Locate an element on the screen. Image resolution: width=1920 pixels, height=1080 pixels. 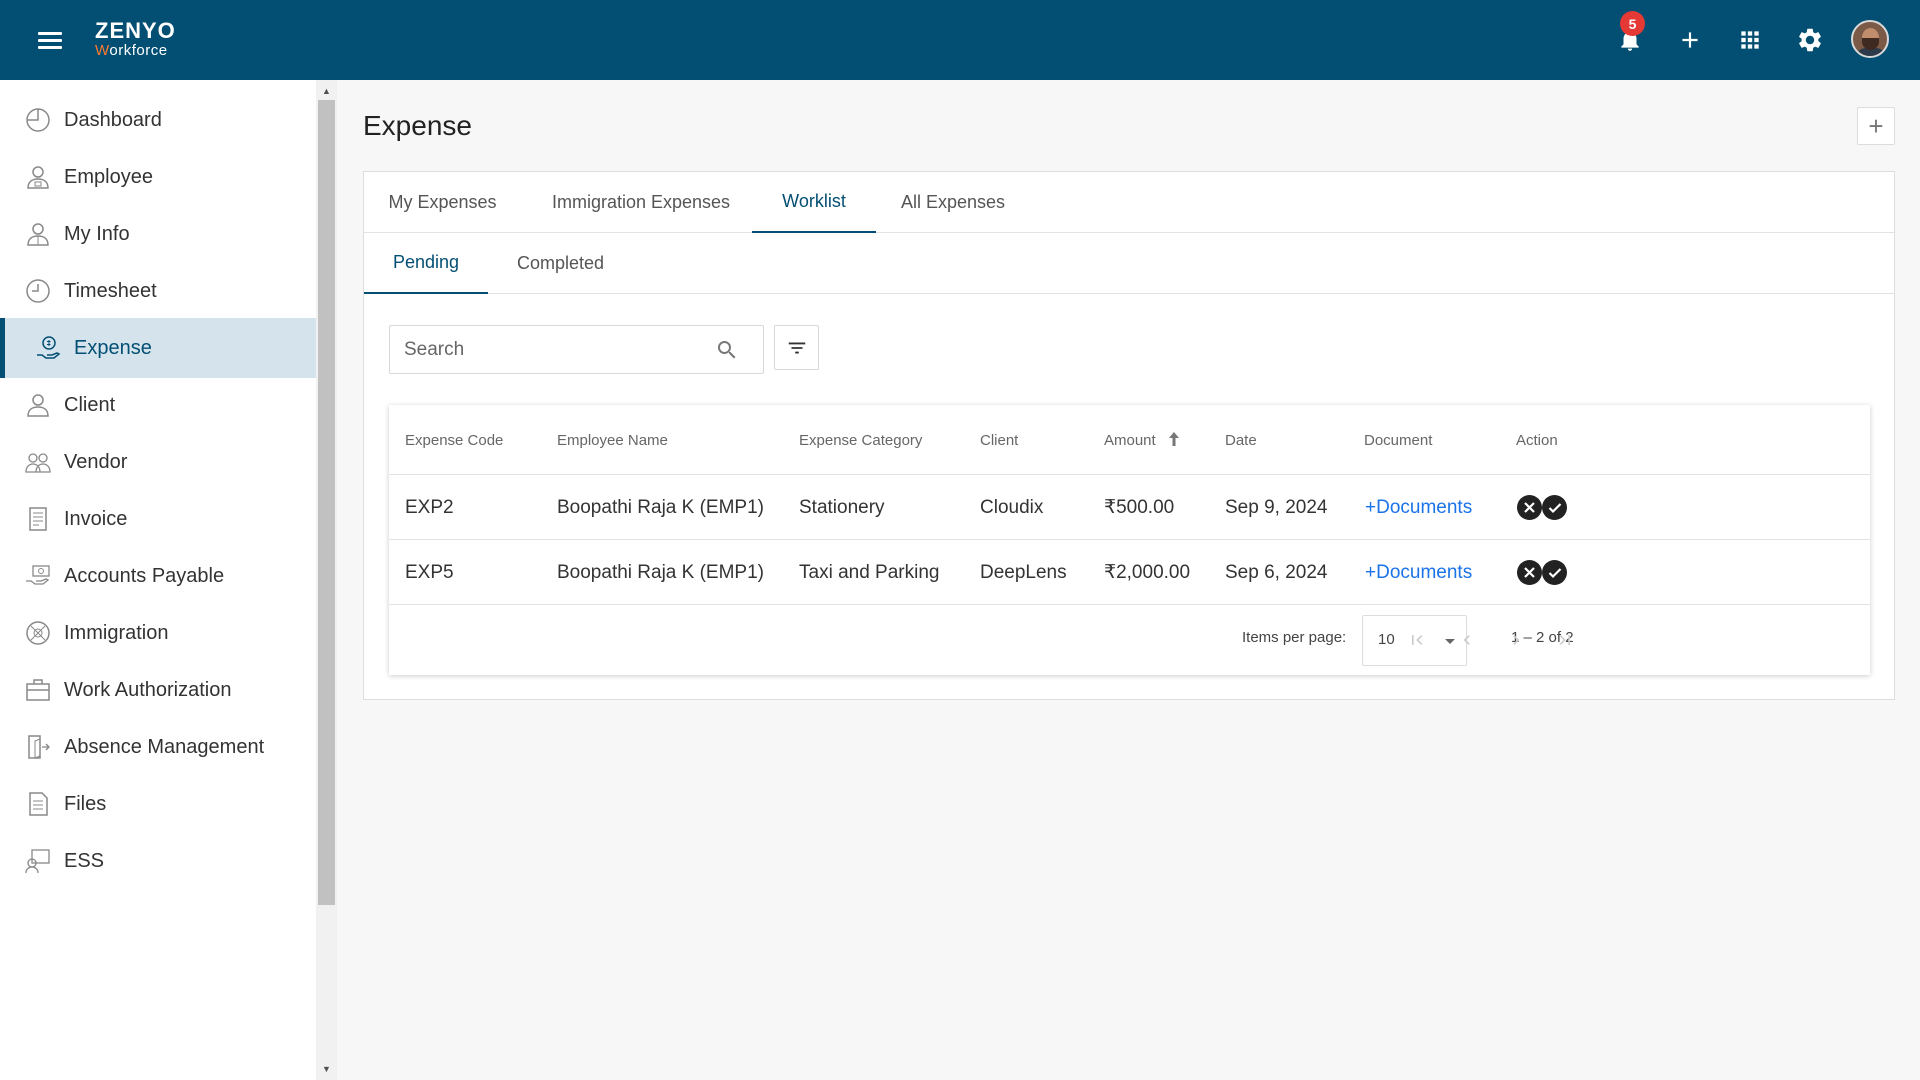
sidebar-item-label: Employee is located at coordinates (108, 176).